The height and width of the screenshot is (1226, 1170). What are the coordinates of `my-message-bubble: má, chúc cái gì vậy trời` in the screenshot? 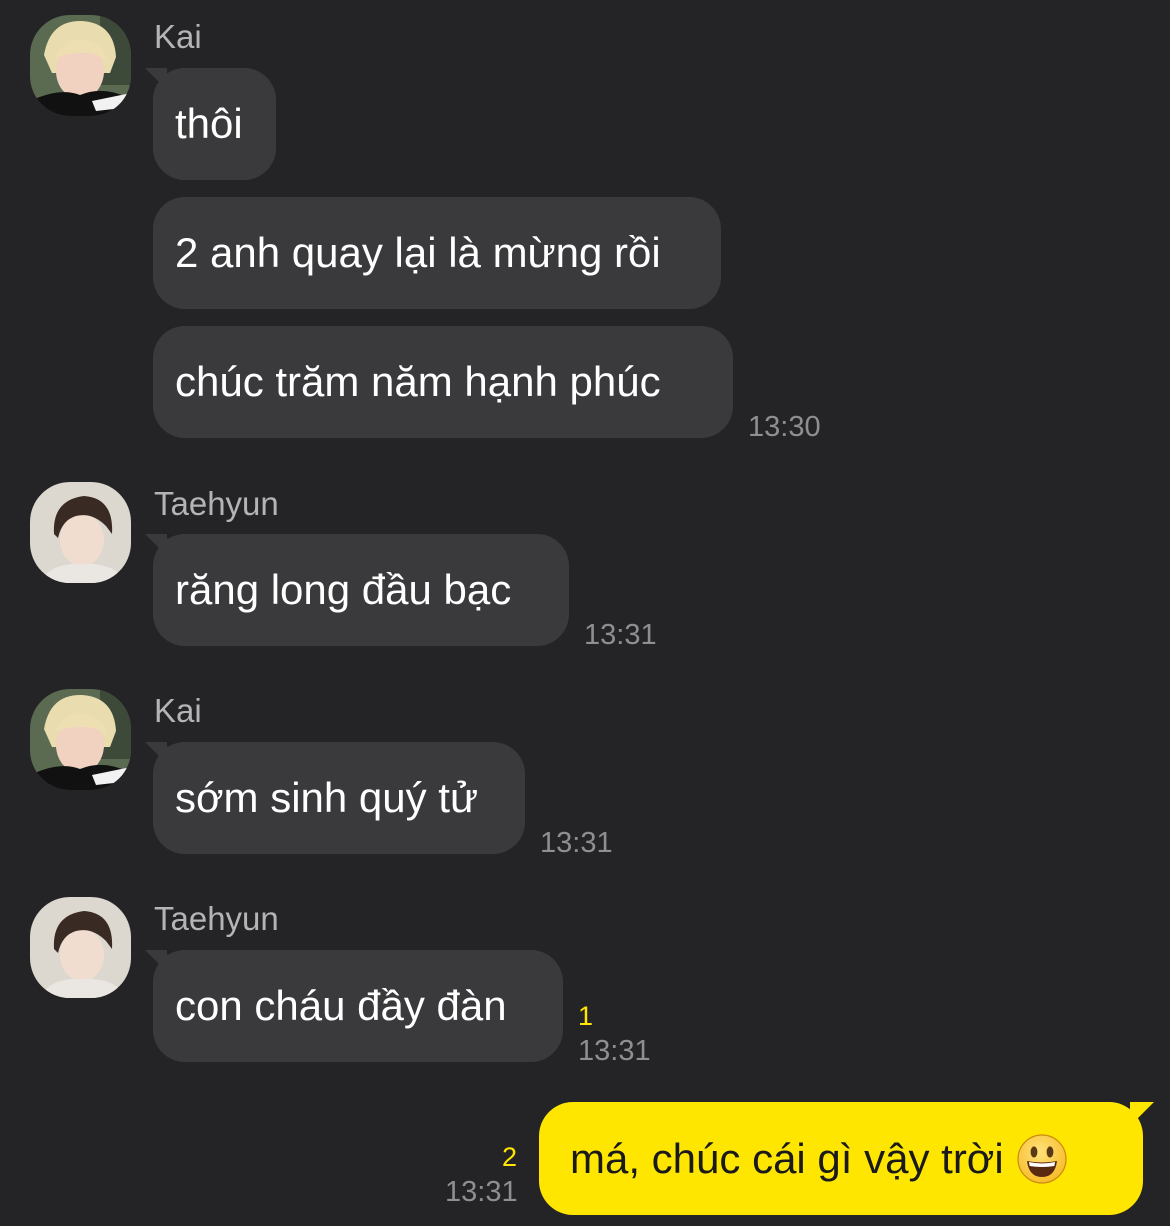 It's located at (841, 1158).